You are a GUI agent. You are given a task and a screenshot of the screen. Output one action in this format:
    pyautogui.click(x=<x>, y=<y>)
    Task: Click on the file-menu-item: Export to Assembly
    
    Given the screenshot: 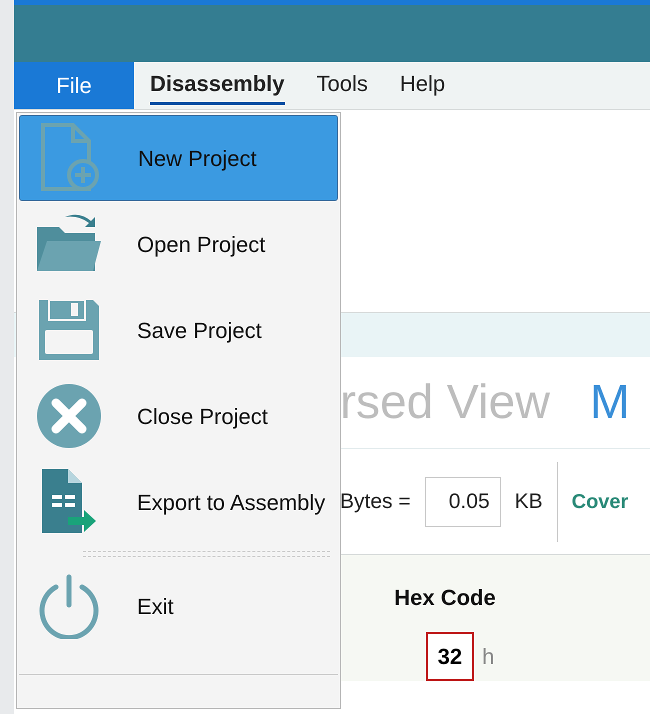 What is the action you would take?
    pyautogui.click(x=178, y=502)
    